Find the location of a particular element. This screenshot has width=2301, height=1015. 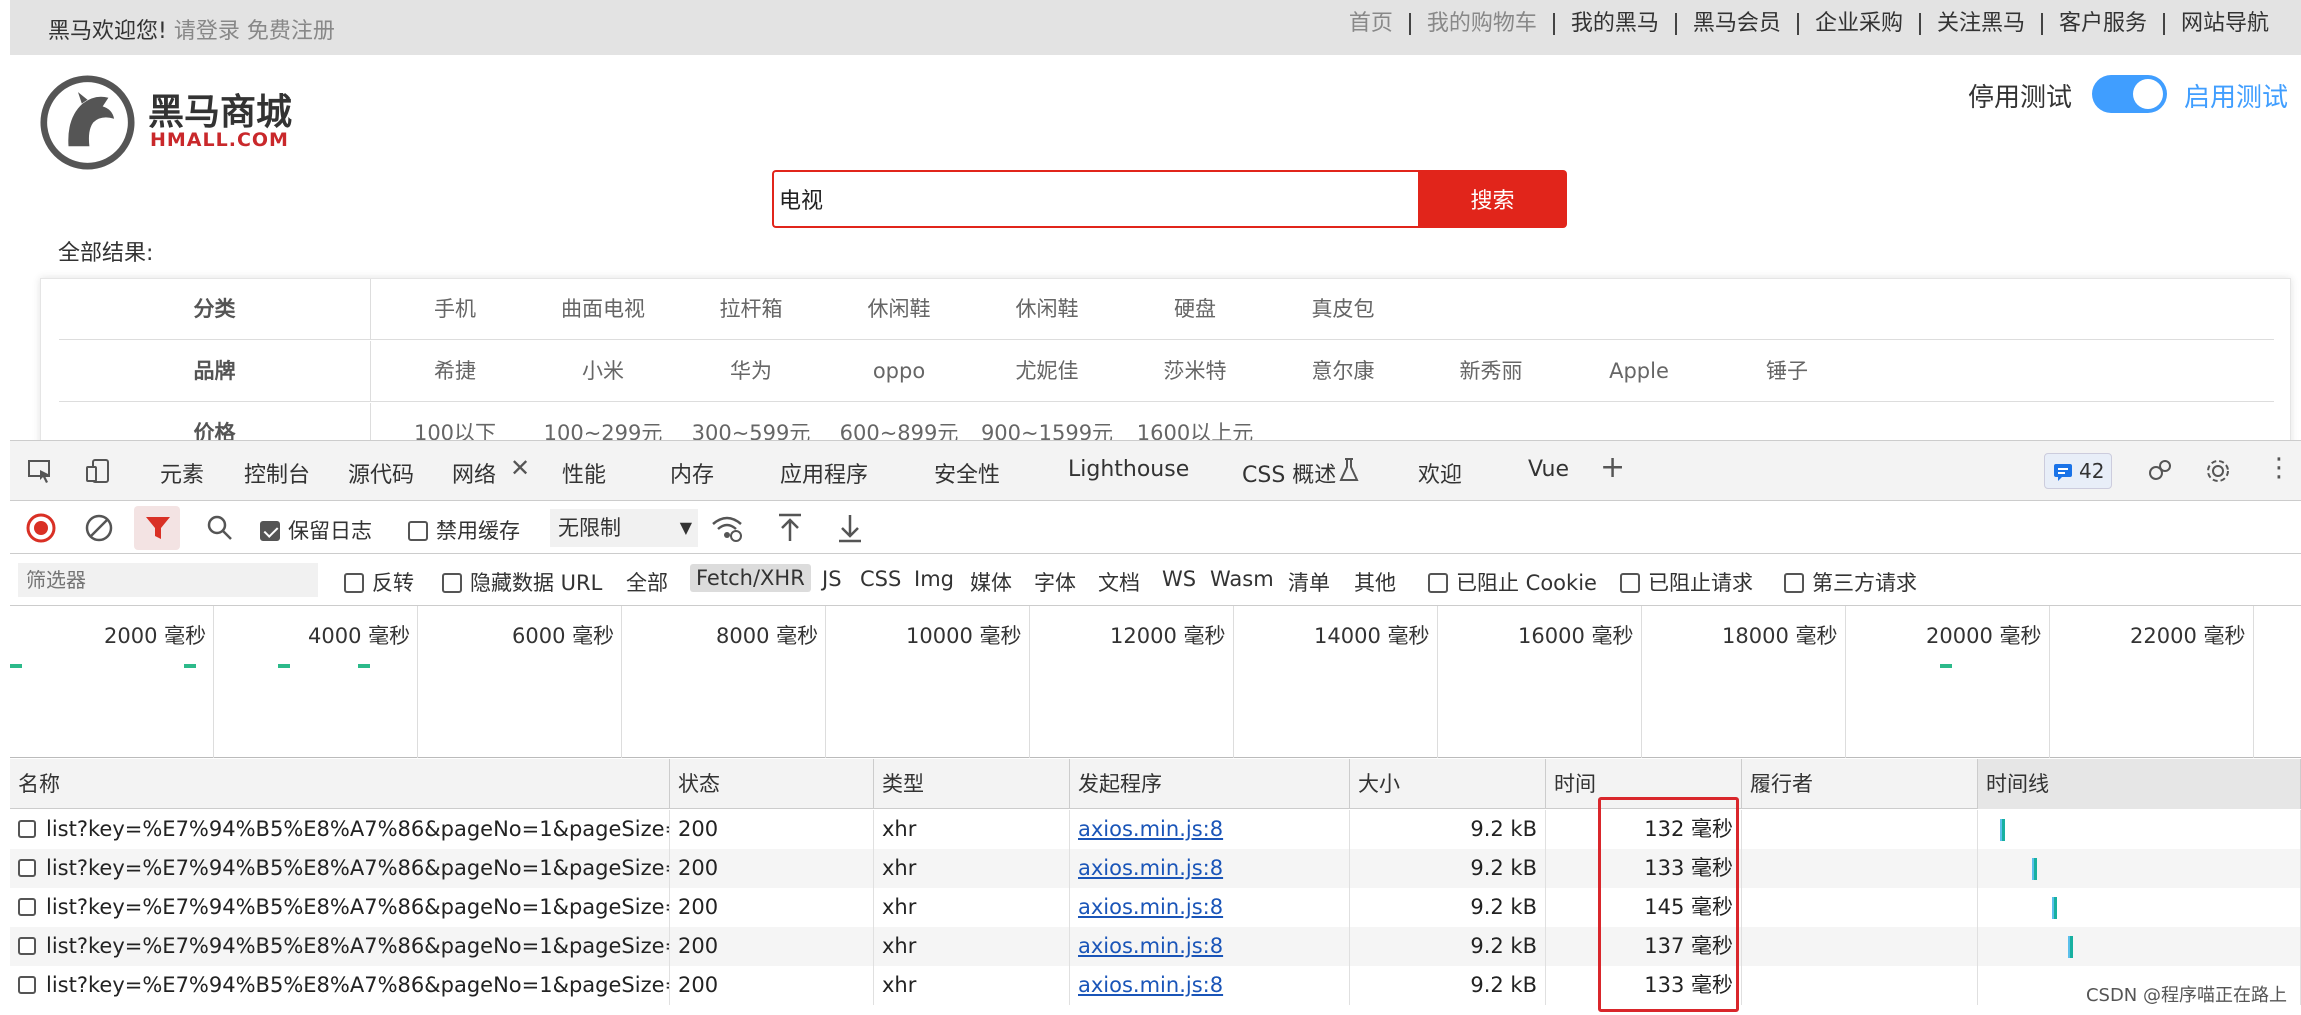

issues-badge: 42 is located at coordinates (2078, 471).